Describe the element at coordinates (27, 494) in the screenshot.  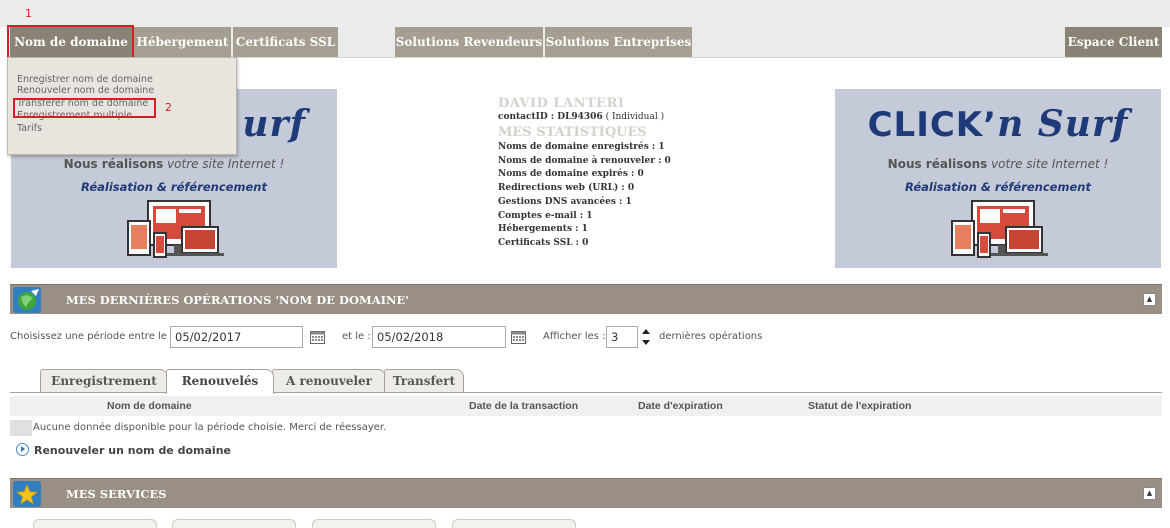
I see `star-icon` at that location.